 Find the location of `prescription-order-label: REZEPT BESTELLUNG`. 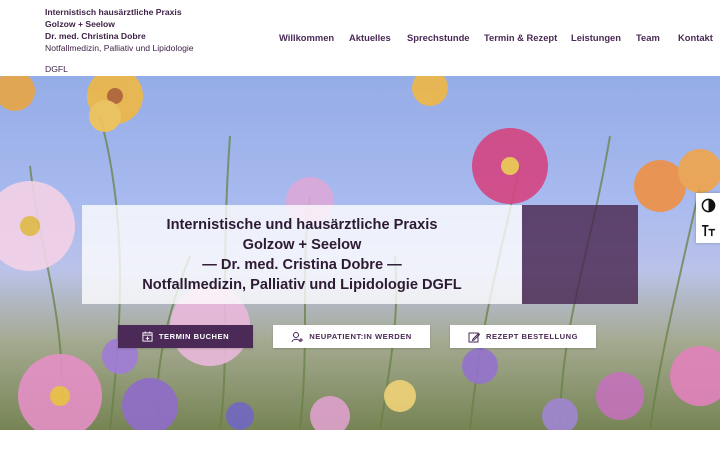

prescription-order-label: REZEPT BESTELLUNG is located at coordinates (532, 336).